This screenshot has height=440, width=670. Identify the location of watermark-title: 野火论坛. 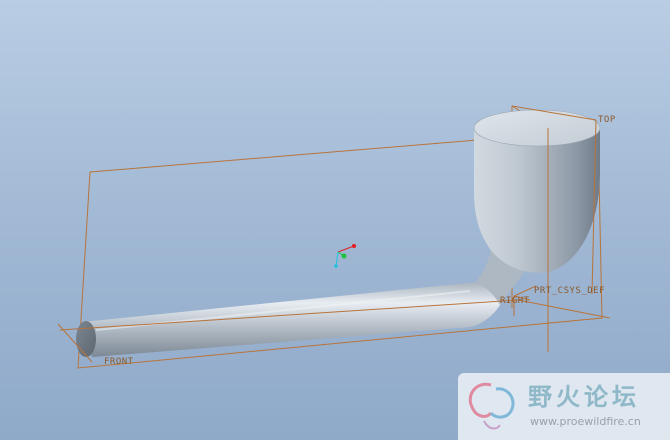
(584, 397).